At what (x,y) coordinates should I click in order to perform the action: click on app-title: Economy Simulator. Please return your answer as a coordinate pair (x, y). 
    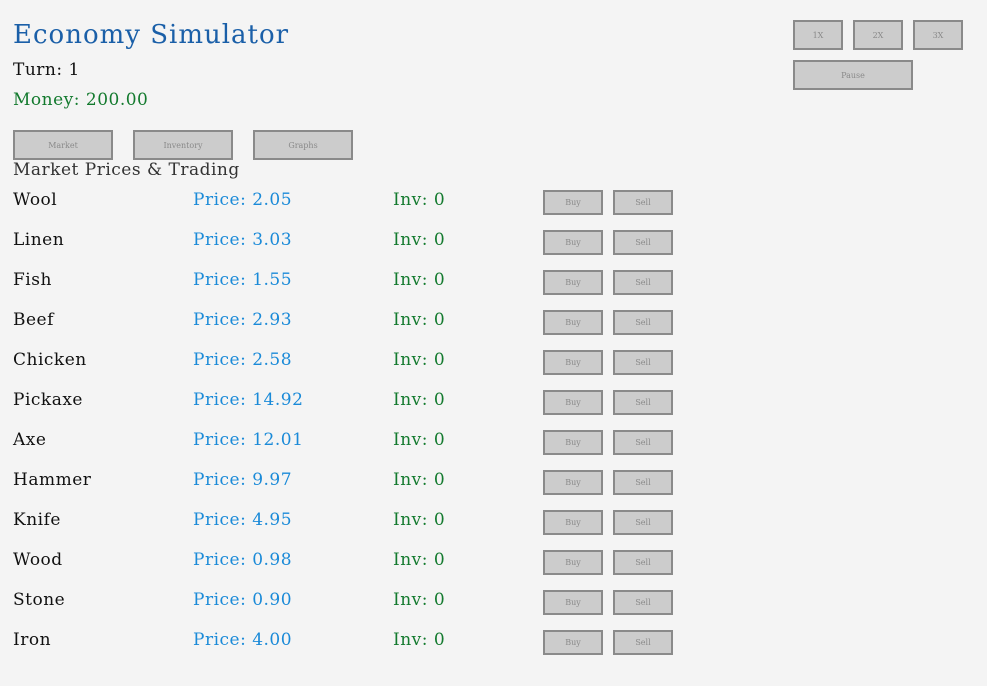
    Looking at the image, I should click on (151, 35).